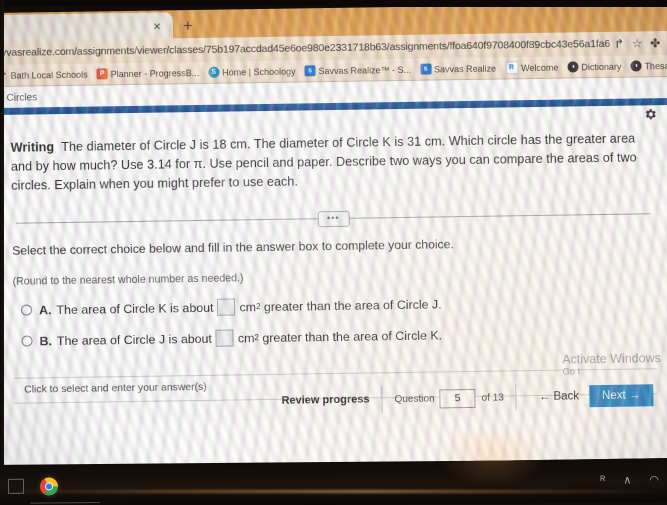  What do you see at coordinates (559, 396) in the screenshot?
I see `back-button: ← Back` at bounding box center [559, 396].